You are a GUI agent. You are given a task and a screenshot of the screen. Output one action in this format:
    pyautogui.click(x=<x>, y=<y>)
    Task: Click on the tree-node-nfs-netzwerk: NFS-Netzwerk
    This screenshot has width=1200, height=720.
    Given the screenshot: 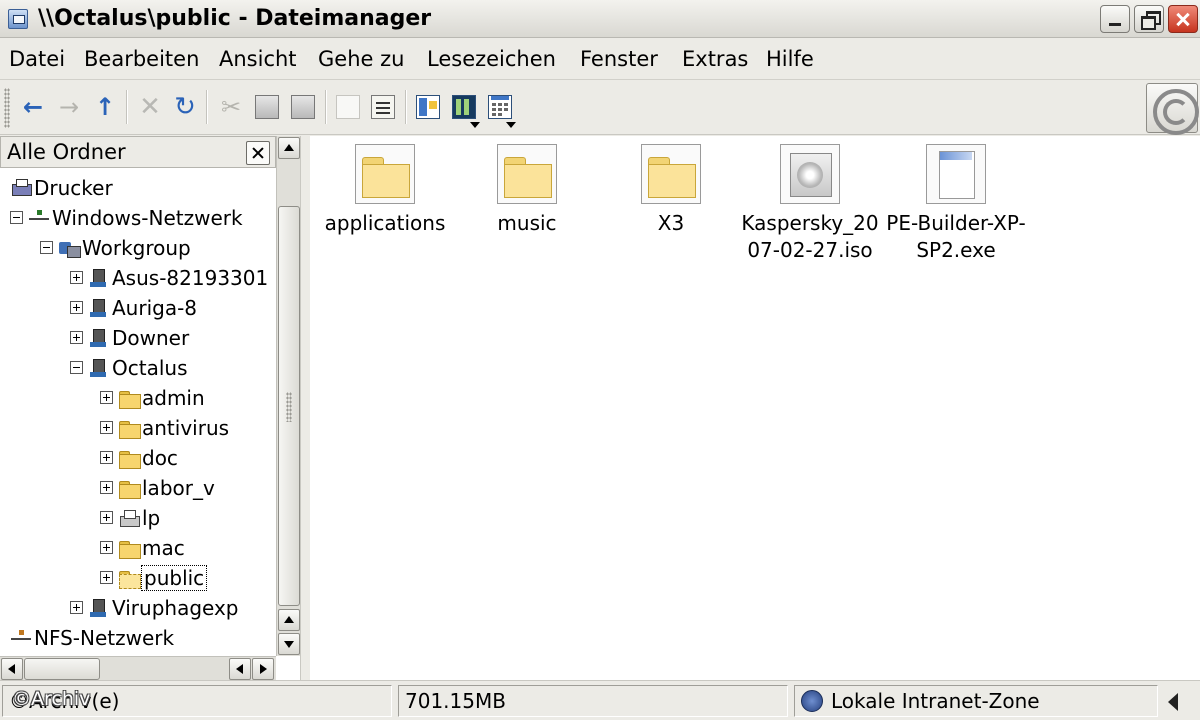 What is the action you would take?
    pyautogui.click(x=92, y=638)
    